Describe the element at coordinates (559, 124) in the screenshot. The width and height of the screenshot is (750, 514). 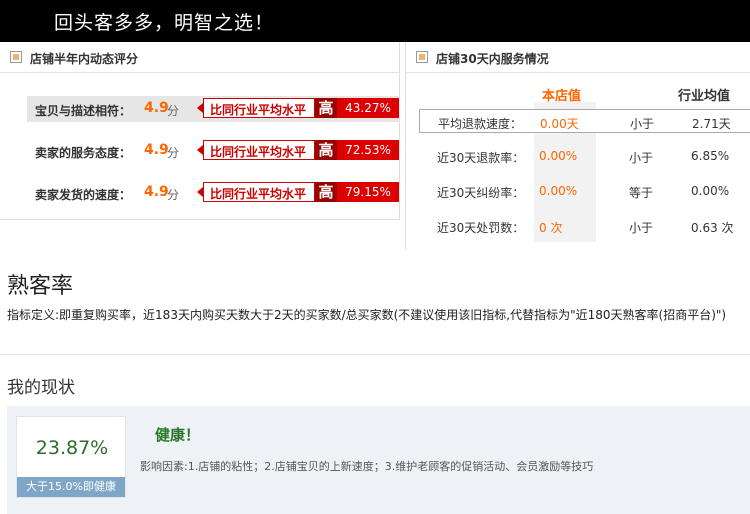
I see `store-value: 0.00天` at that location.